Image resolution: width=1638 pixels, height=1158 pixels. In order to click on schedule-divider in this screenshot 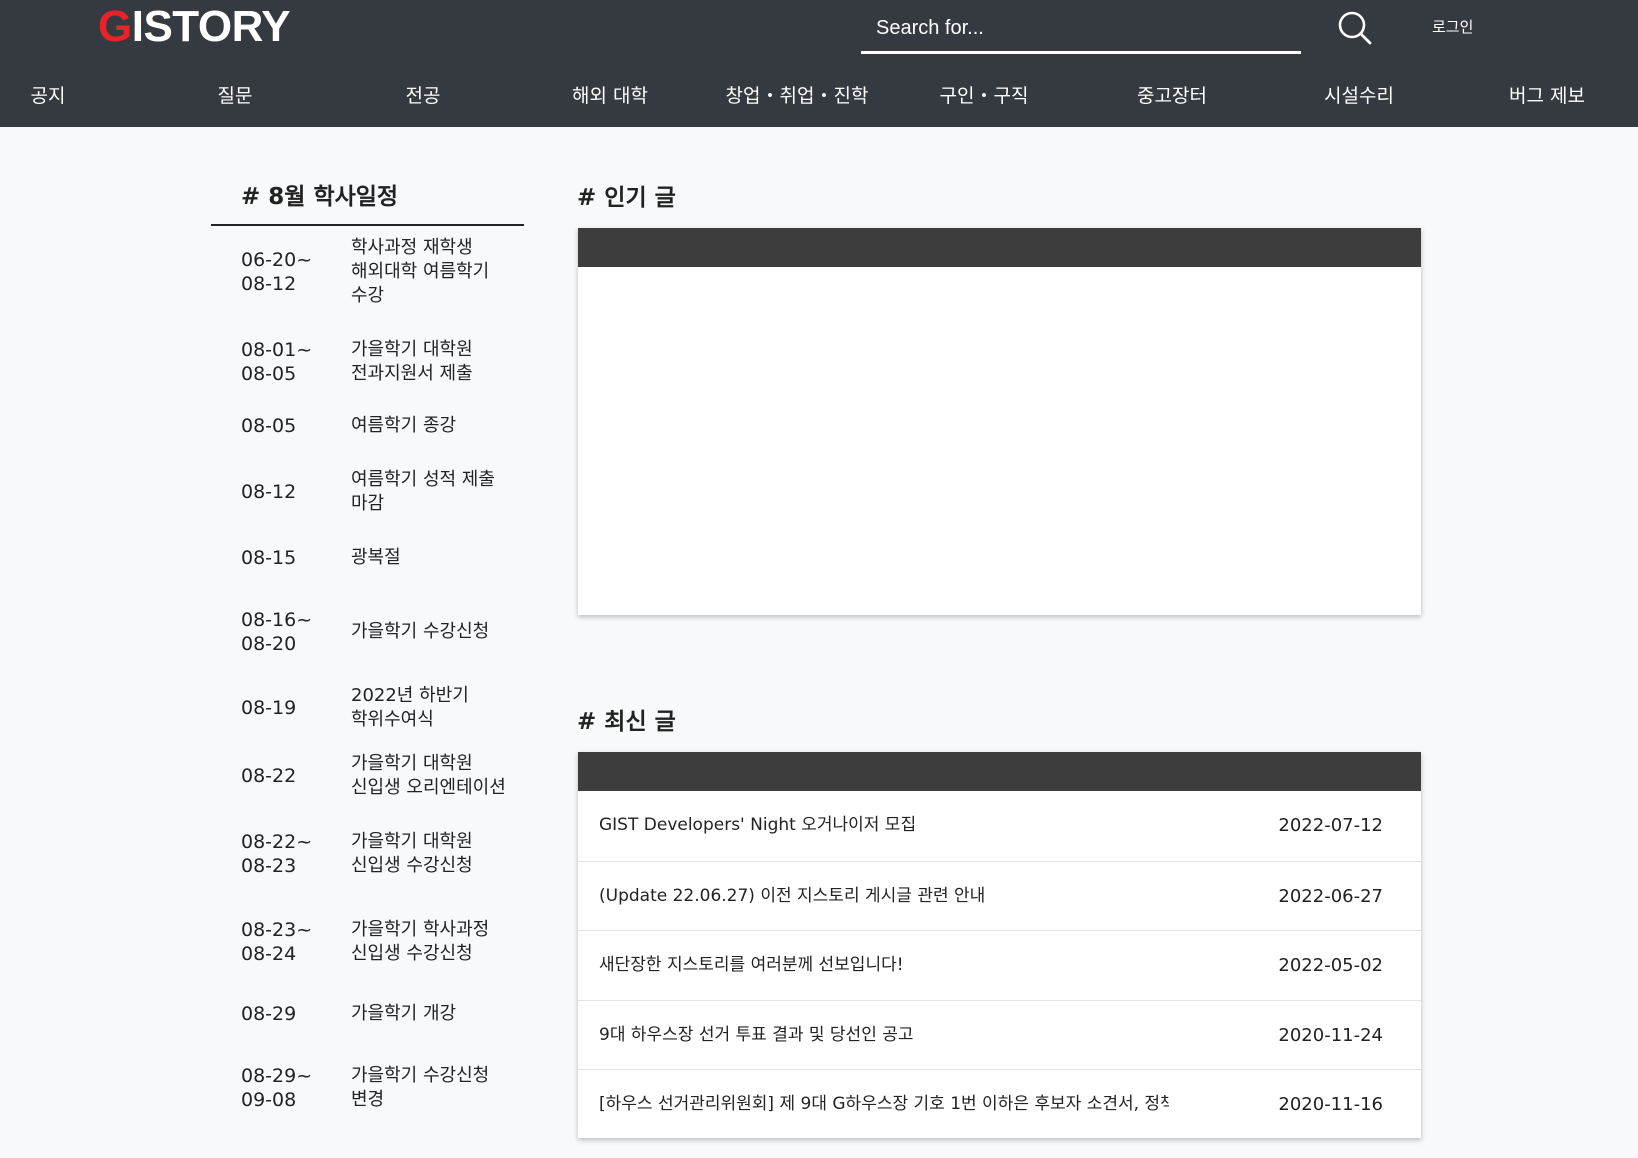, I will do `click(367, 225)`.